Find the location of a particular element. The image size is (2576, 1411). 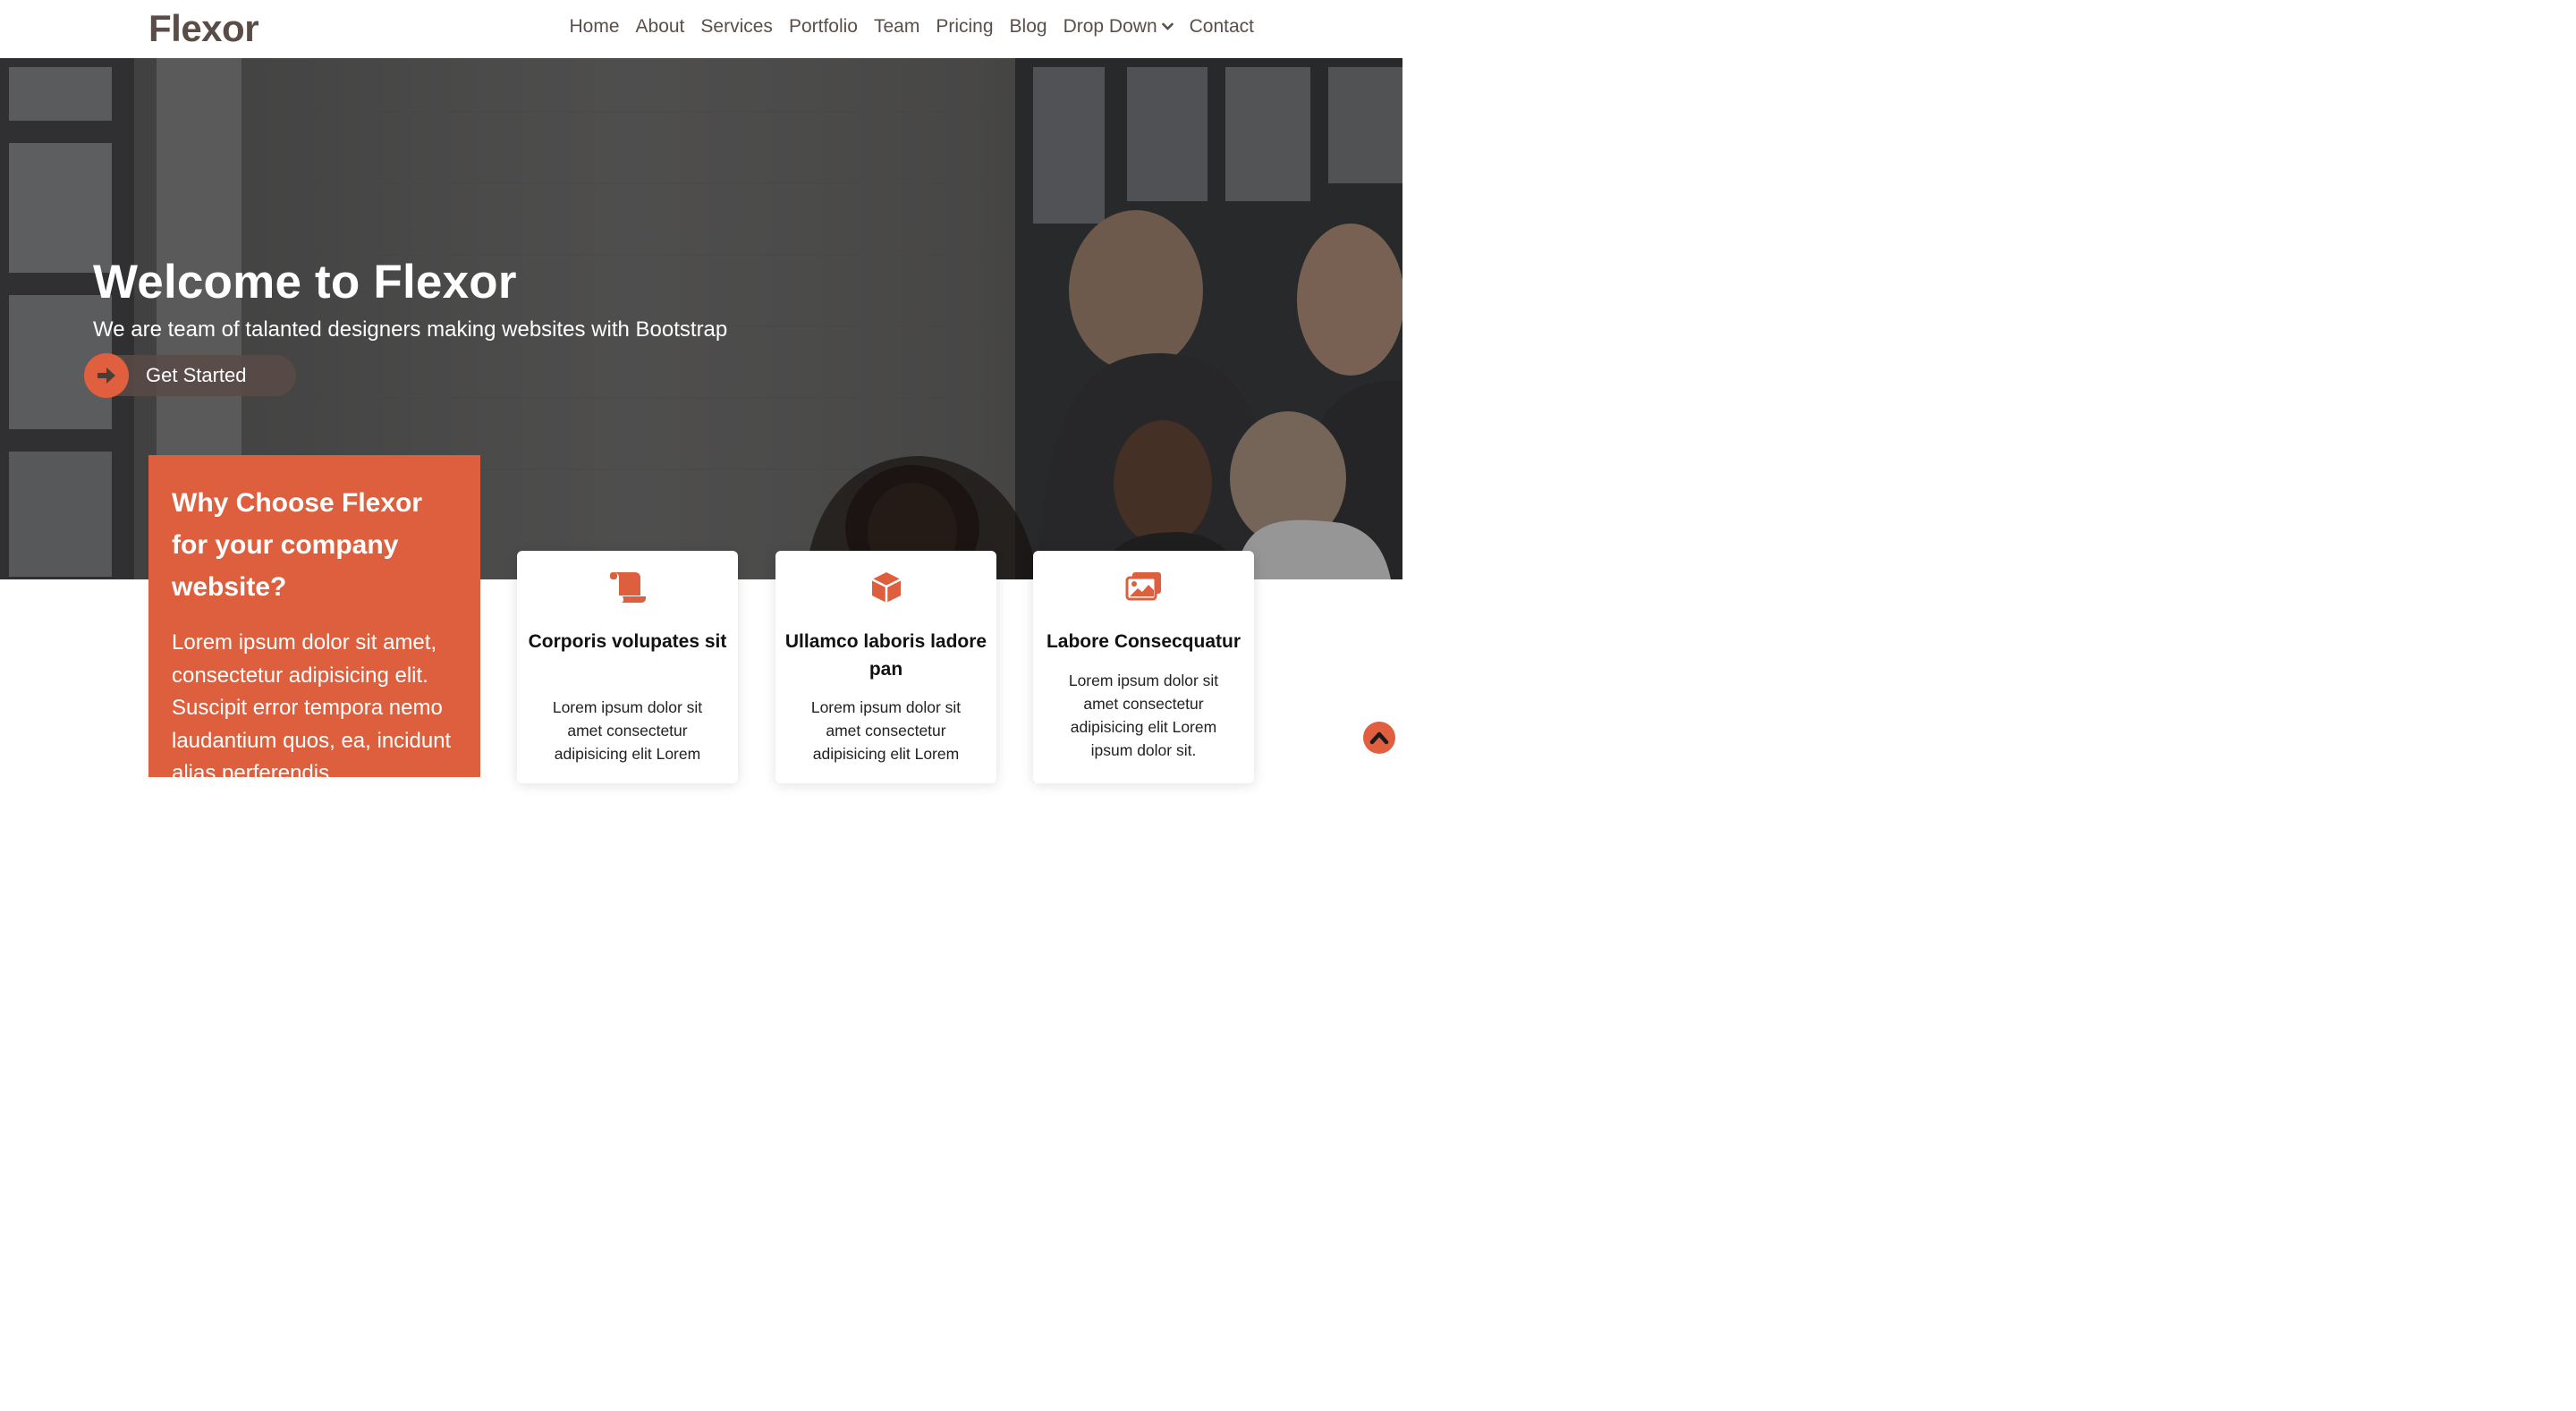

get-started-label: Get Started is located at coordinates (196, 375).